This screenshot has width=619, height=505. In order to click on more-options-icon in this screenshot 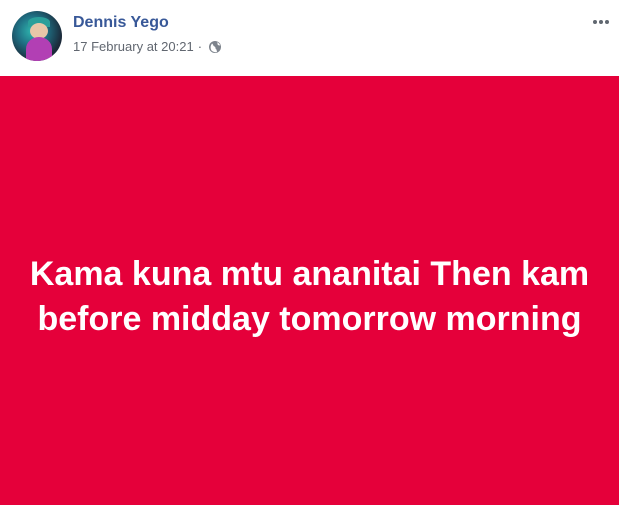, I will do `click(601, 22)`.